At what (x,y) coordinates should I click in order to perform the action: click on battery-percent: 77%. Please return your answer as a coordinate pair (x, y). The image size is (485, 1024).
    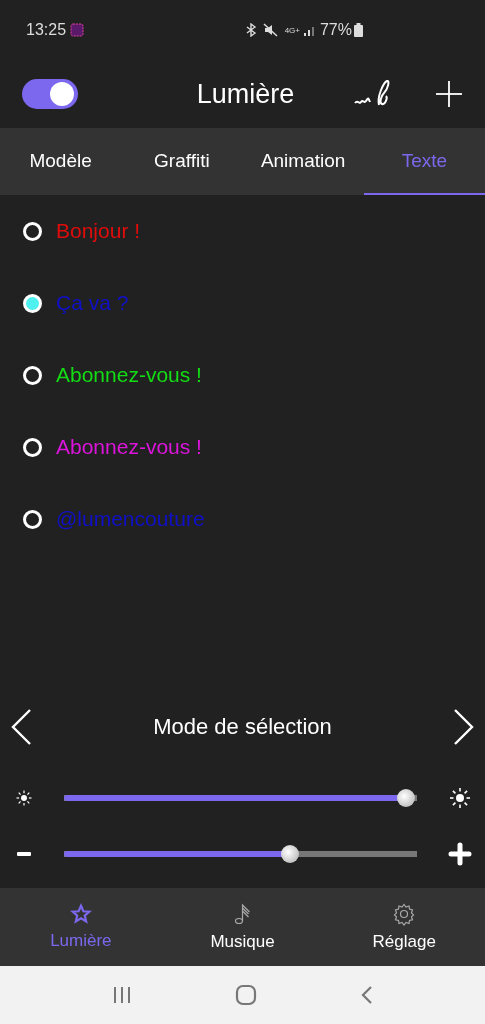
    Looking at the image, I should click on (335, 30).